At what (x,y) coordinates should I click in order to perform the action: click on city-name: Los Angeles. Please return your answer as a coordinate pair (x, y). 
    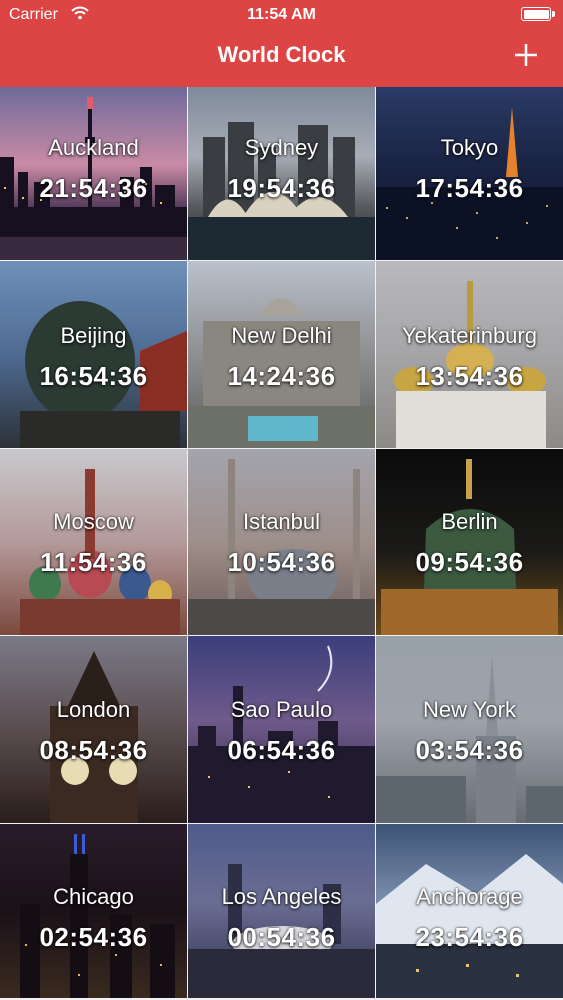
    Looking at the image, I should click on (281, 896).